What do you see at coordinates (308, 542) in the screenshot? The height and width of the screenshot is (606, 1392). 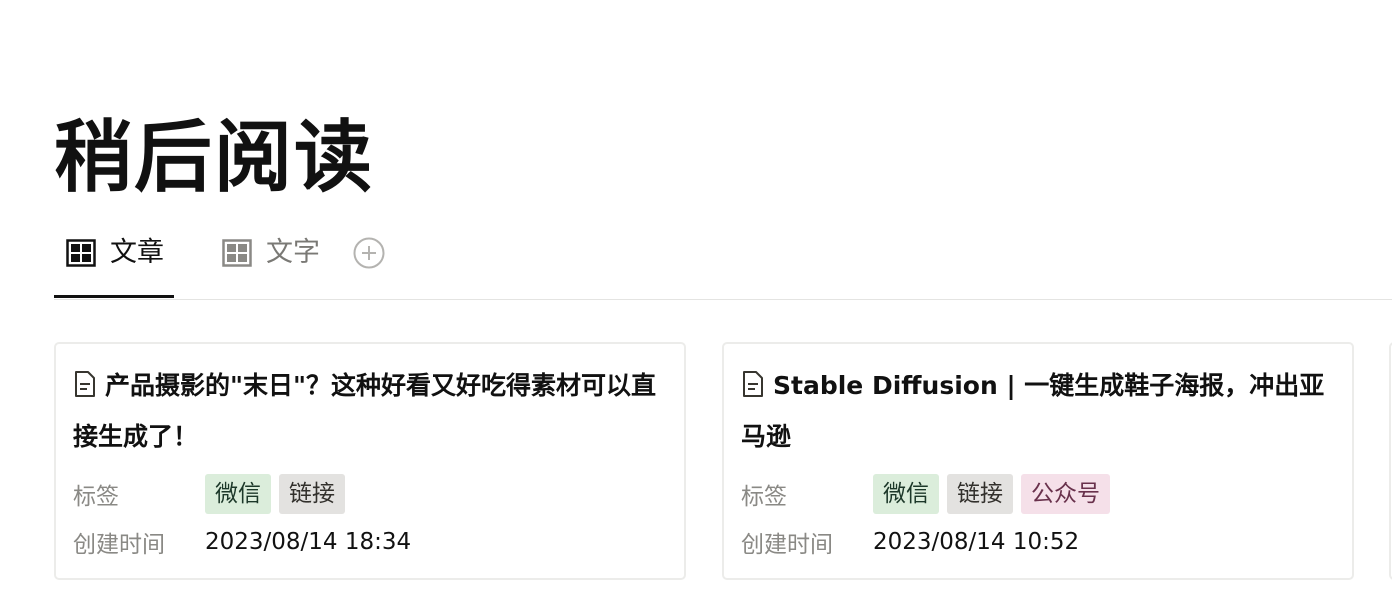 I see `created-time-value: 2023/08/14 18:34` at bounding box center [308, 542].